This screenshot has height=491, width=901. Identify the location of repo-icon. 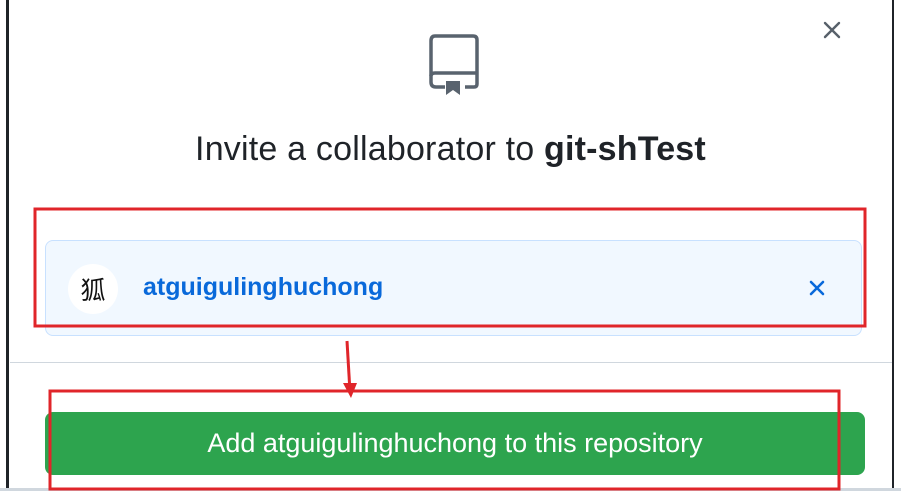
(453, 65).